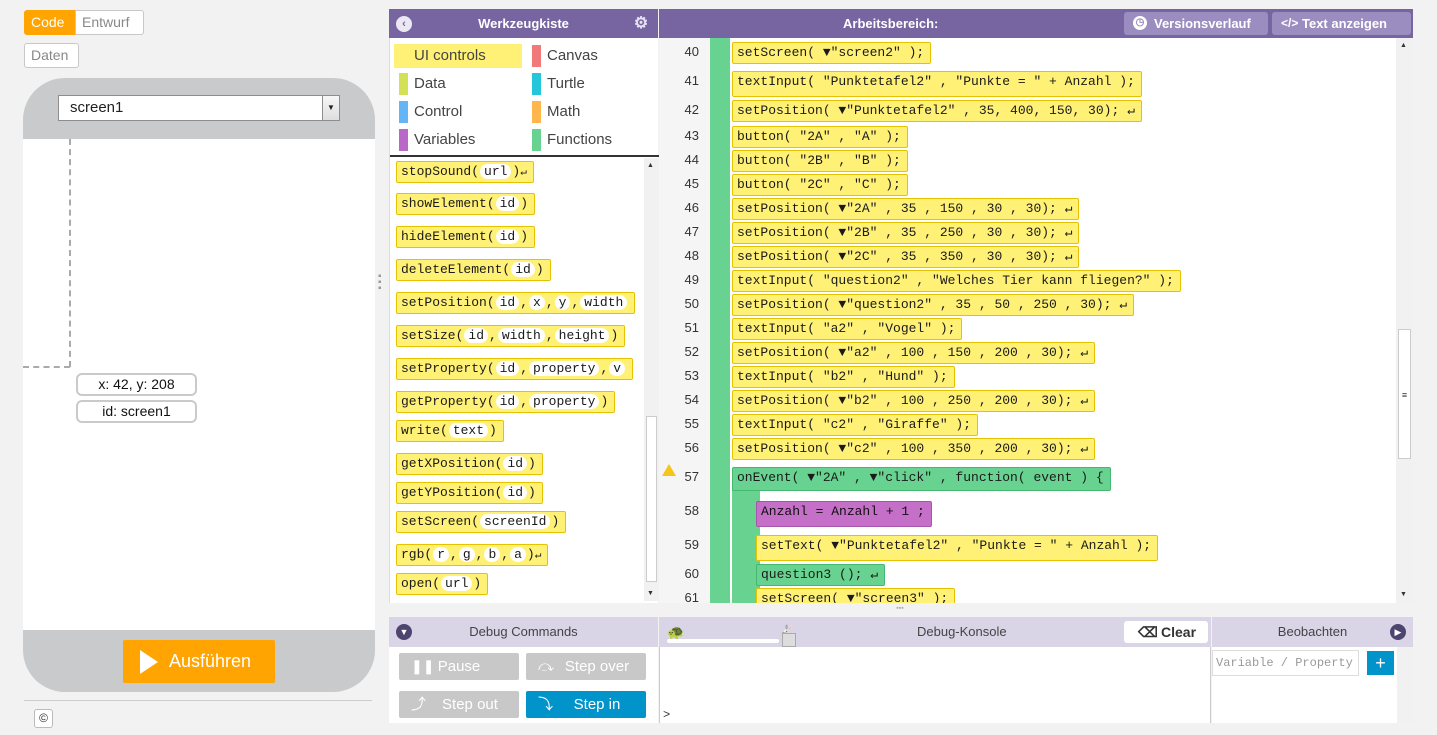 This screenshot has height=735, width=1437. I want to click on block-arg: g, so click(466, 554).